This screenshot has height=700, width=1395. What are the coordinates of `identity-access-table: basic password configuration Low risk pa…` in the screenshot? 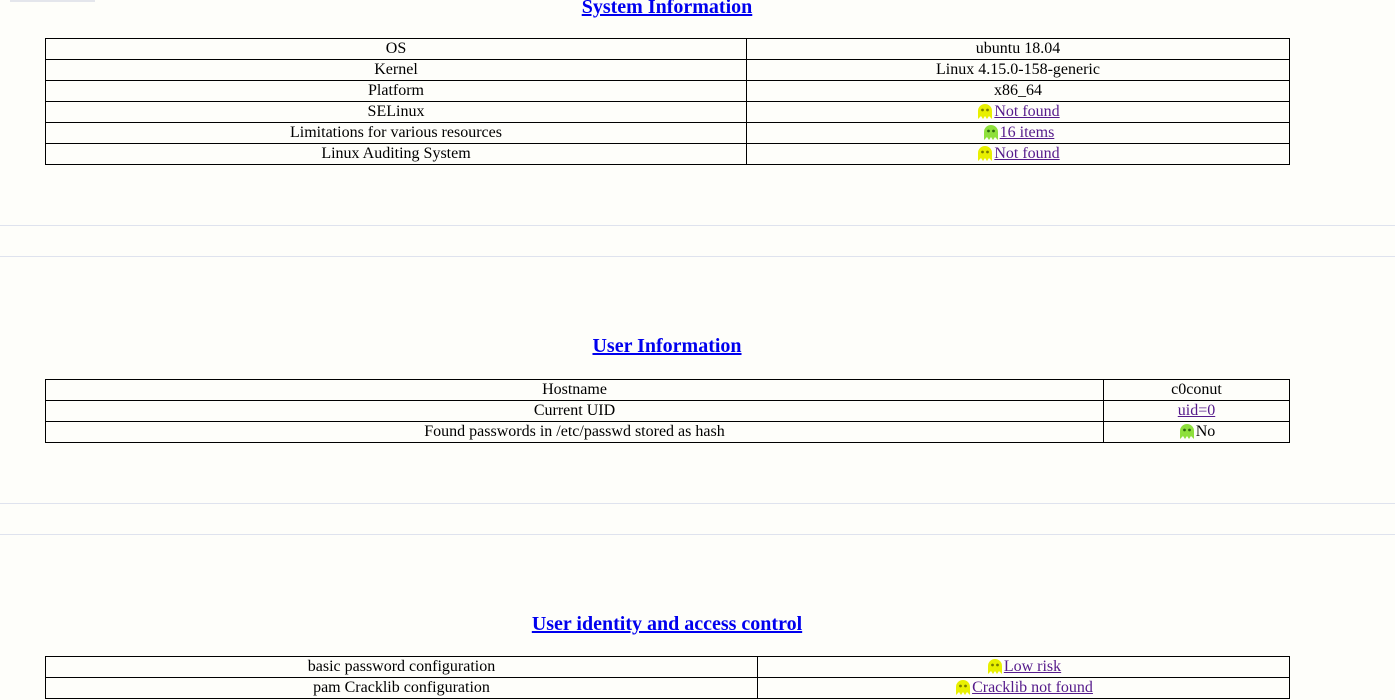 It's located at (667, 677).